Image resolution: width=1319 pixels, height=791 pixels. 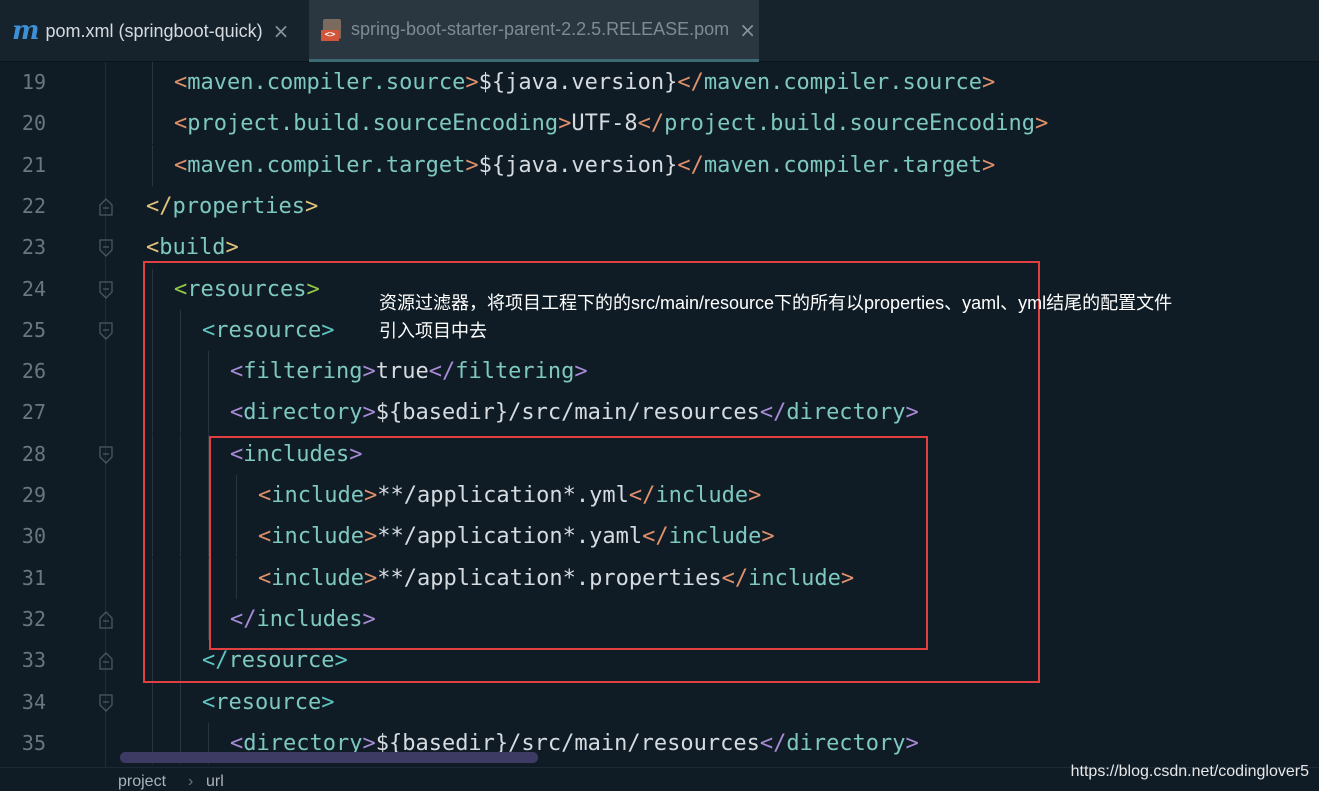 What do you see at coordinates (33, 288) in the screenshot?
I see `line-number: 24` at bounding box center [33, 288].